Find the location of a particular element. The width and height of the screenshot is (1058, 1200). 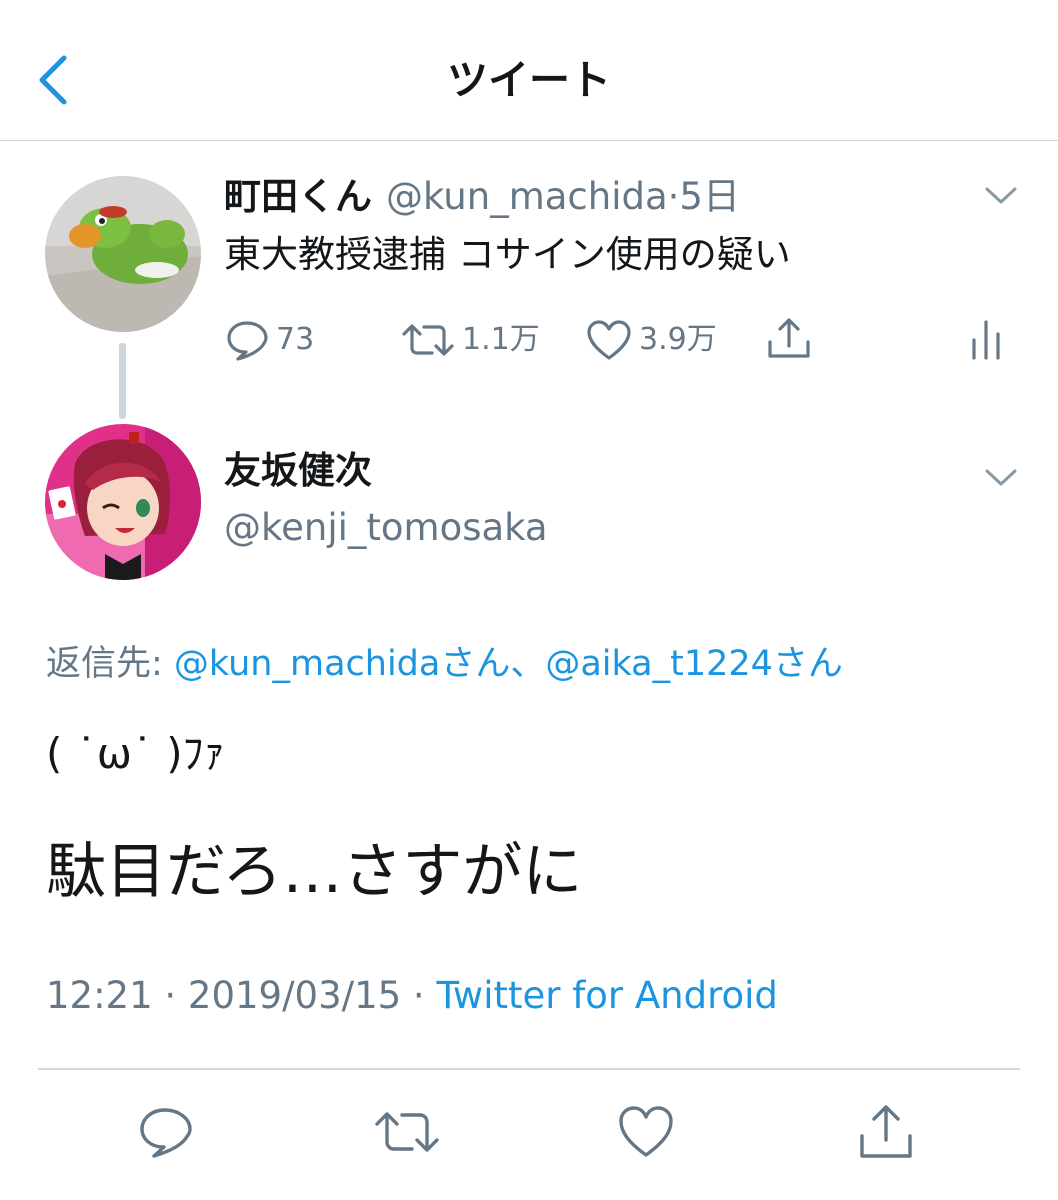

parent-handle: @kun_machida is located at coordinates (527, 196).